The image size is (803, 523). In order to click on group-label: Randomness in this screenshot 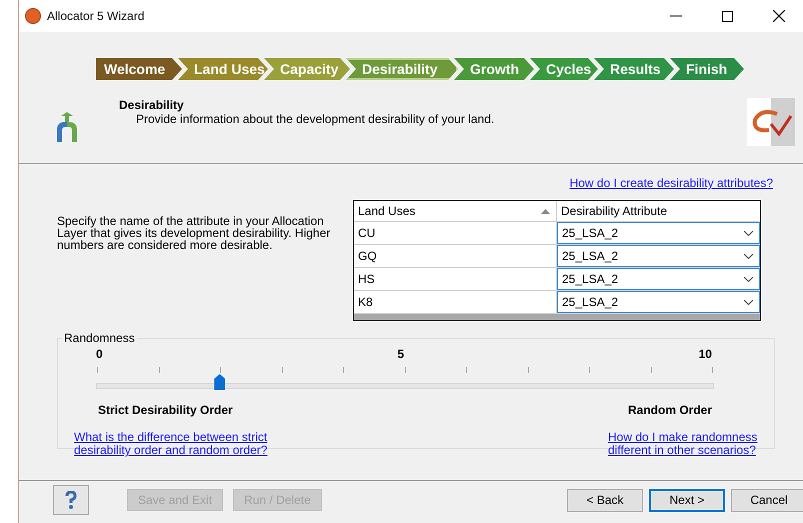, I will do `click(99, 338)`.